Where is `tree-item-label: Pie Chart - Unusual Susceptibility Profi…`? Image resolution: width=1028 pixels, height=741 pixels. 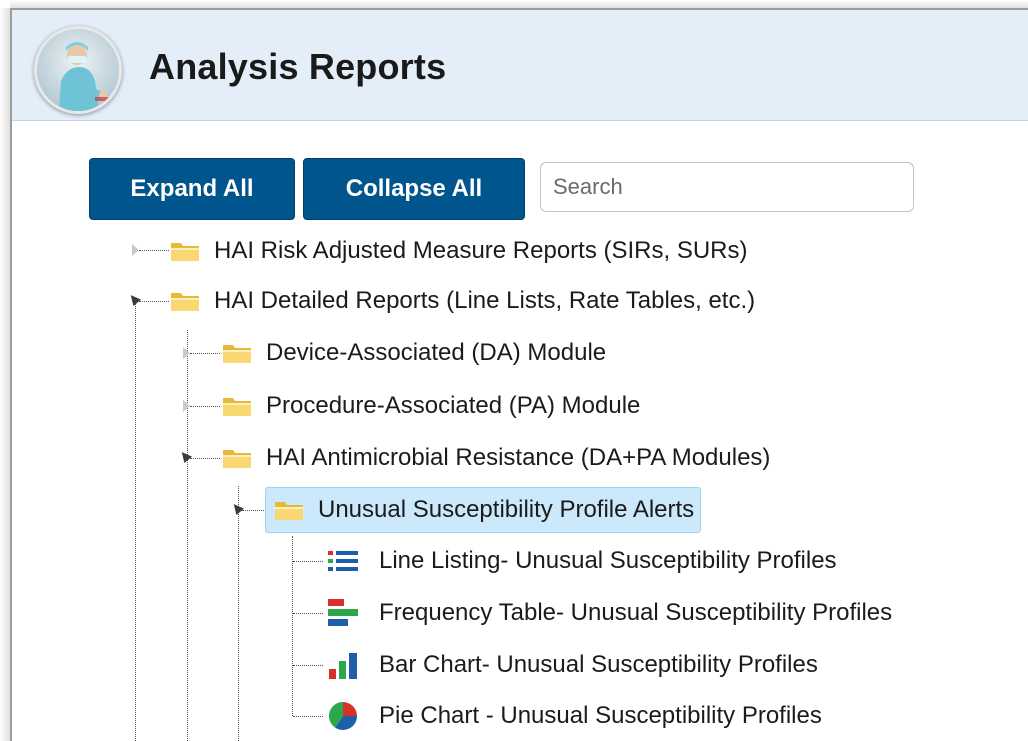
tree-item-label: Pie Chart - Unusual Susceptibility Profi… is located at coordinates (600, 715).